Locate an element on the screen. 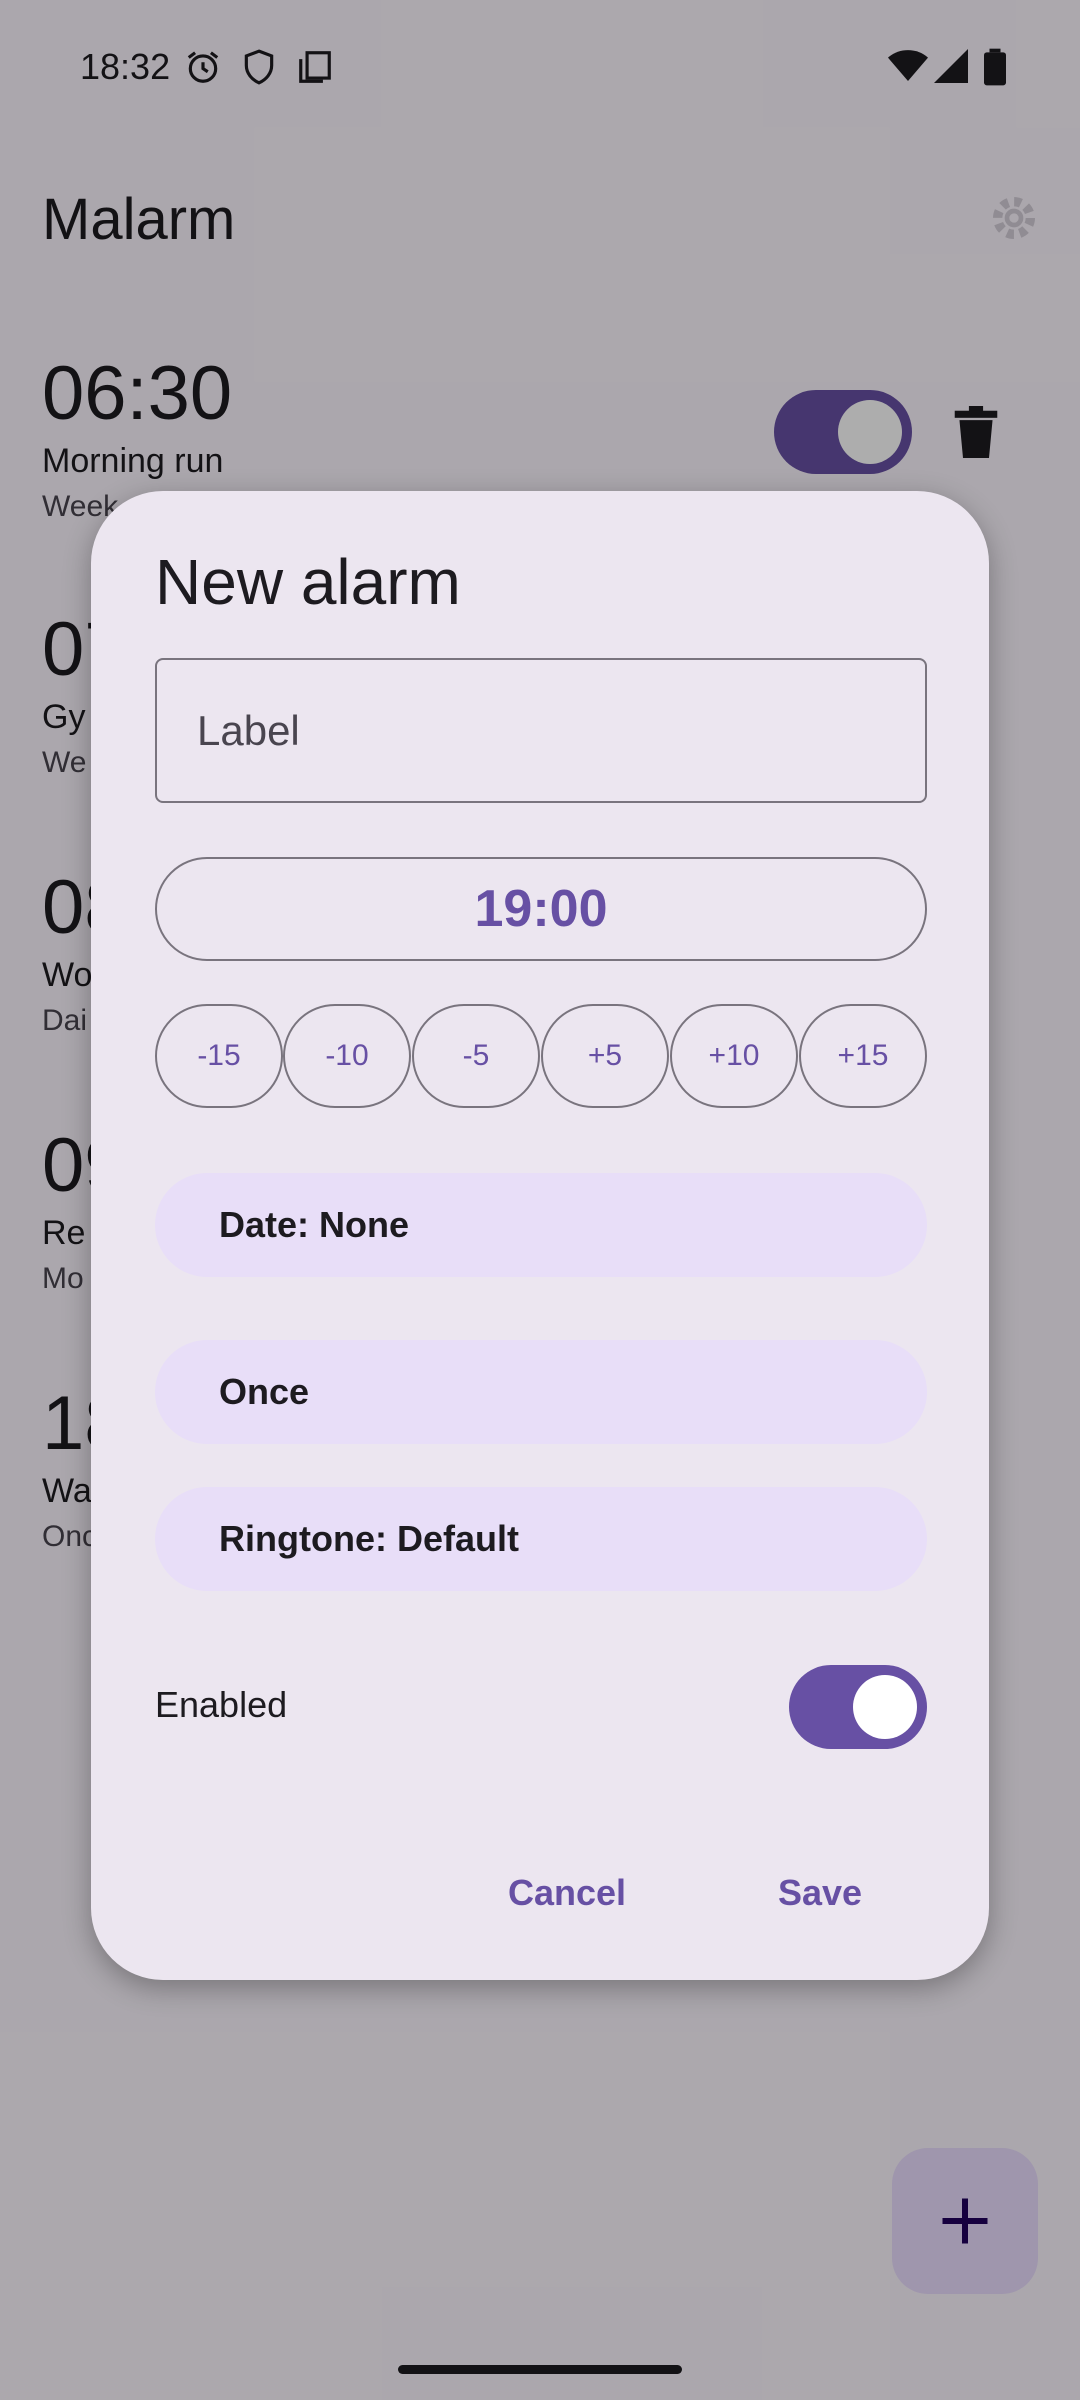 The height and width of the screenshot is (2400, 1080). dialog-title: New alarm is located at coordinates (308, 582).